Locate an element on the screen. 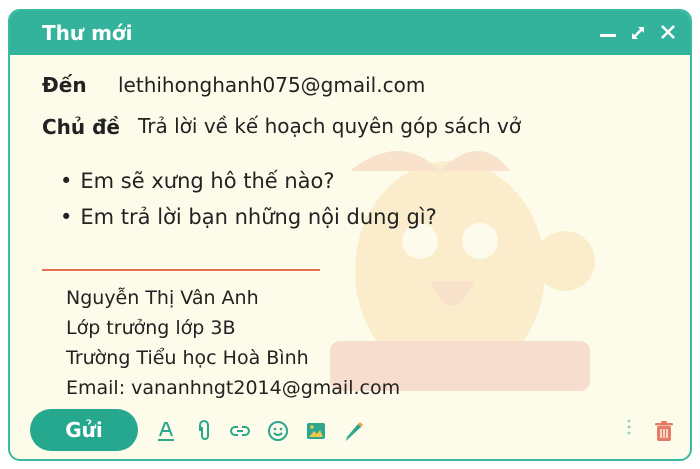 The height and width of the screenshot is (469, 700). body-bullet: Em trả lời bạn những nội dung gì? is located at coordinates (248, 217).